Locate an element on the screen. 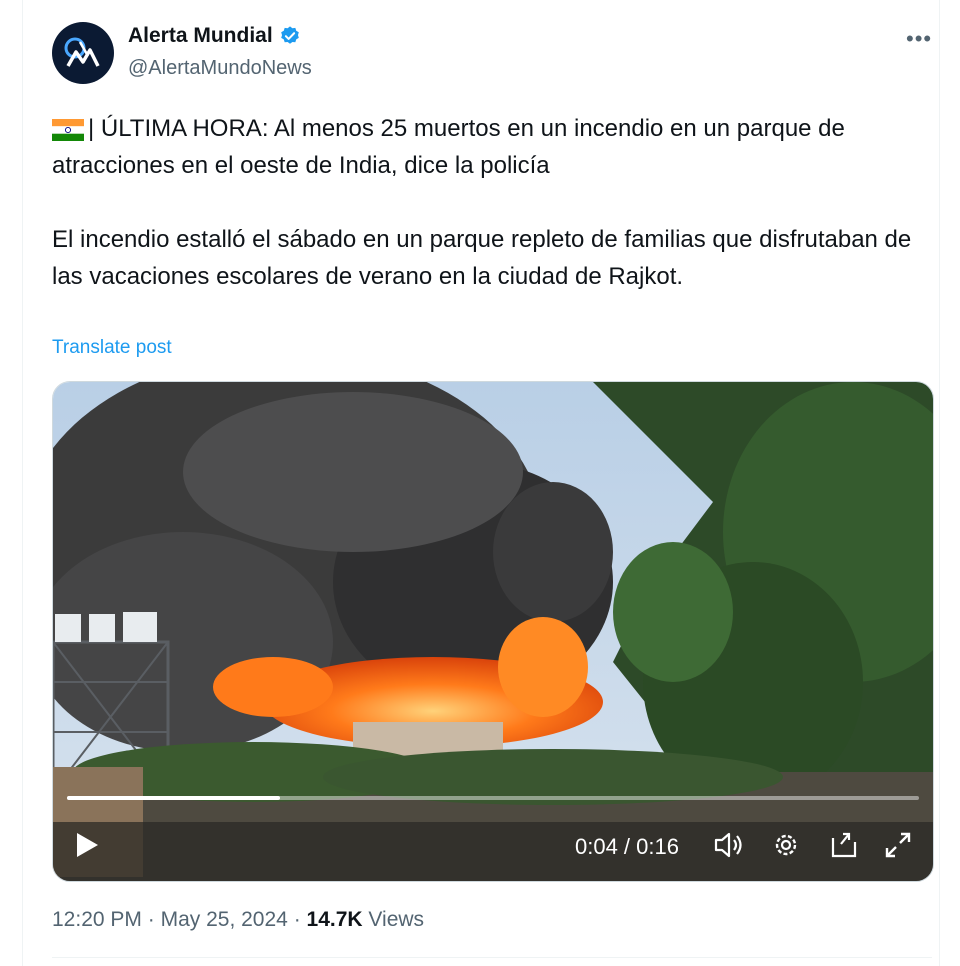 This screenshot has height=966, width=960. fullscreen-icon is located at coordinates (898, 845).